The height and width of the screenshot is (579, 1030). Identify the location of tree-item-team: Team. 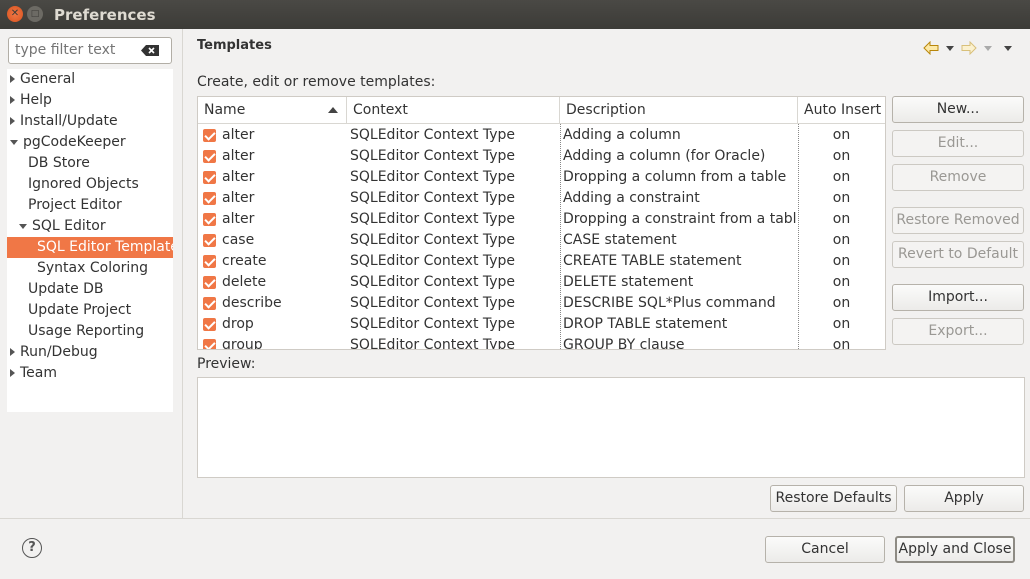
(90, 373).